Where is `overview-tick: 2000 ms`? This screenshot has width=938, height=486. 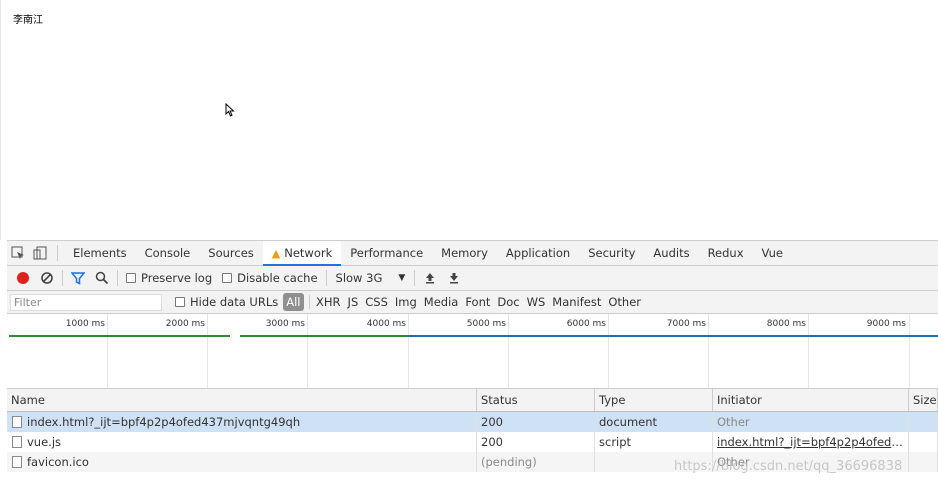 overview-tick: 2000 ms is located at coordinates (185, 324).